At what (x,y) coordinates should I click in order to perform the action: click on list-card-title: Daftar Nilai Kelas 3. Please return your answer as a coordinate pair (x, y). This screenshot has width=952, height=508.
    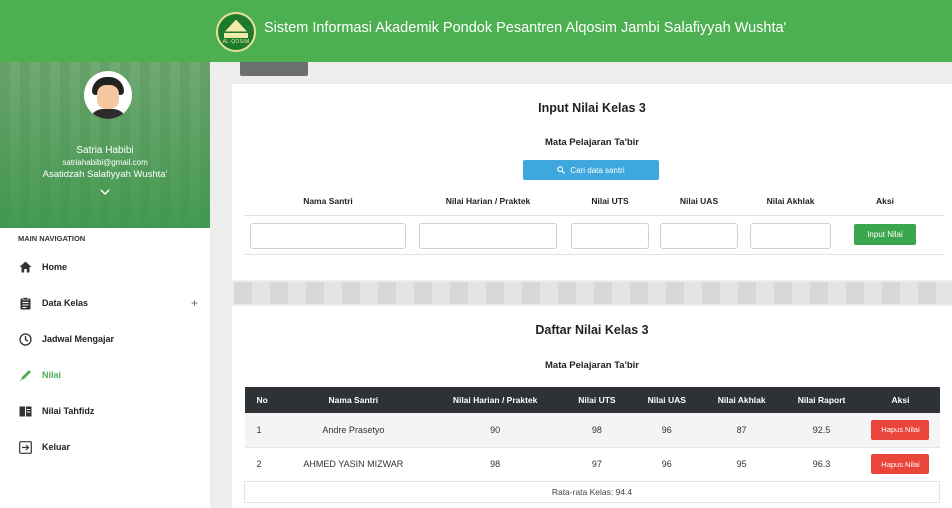
    Looking at the image, I should click on (592, 330).